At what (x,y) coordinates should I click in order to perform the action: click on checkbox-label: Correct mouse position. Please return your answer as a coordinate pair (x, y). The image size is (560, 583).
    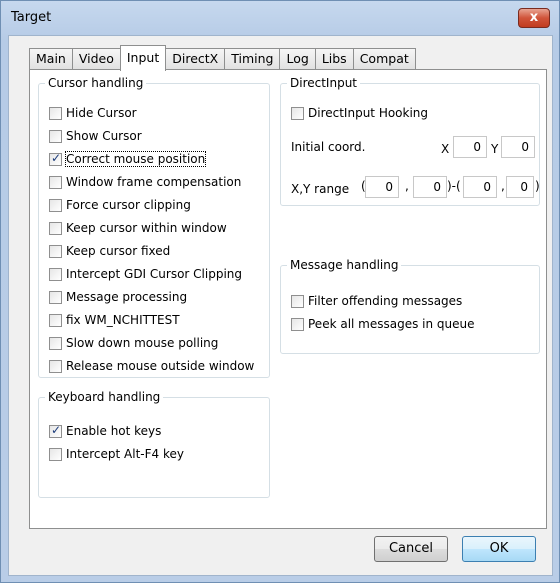
    Looking at the image, I should click on (135, 159).